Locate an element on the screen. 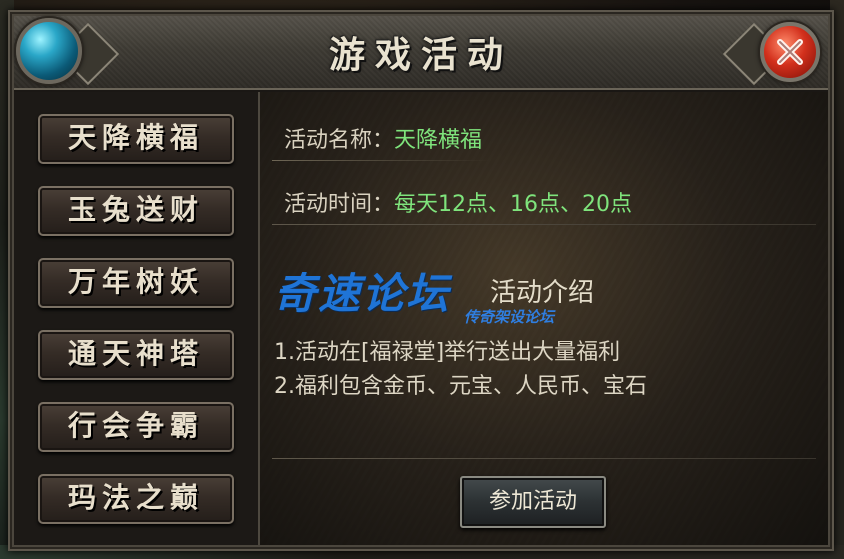  menu-item-hanghui-zhengba: 行会争霸 is located at coordinates (136, 427).